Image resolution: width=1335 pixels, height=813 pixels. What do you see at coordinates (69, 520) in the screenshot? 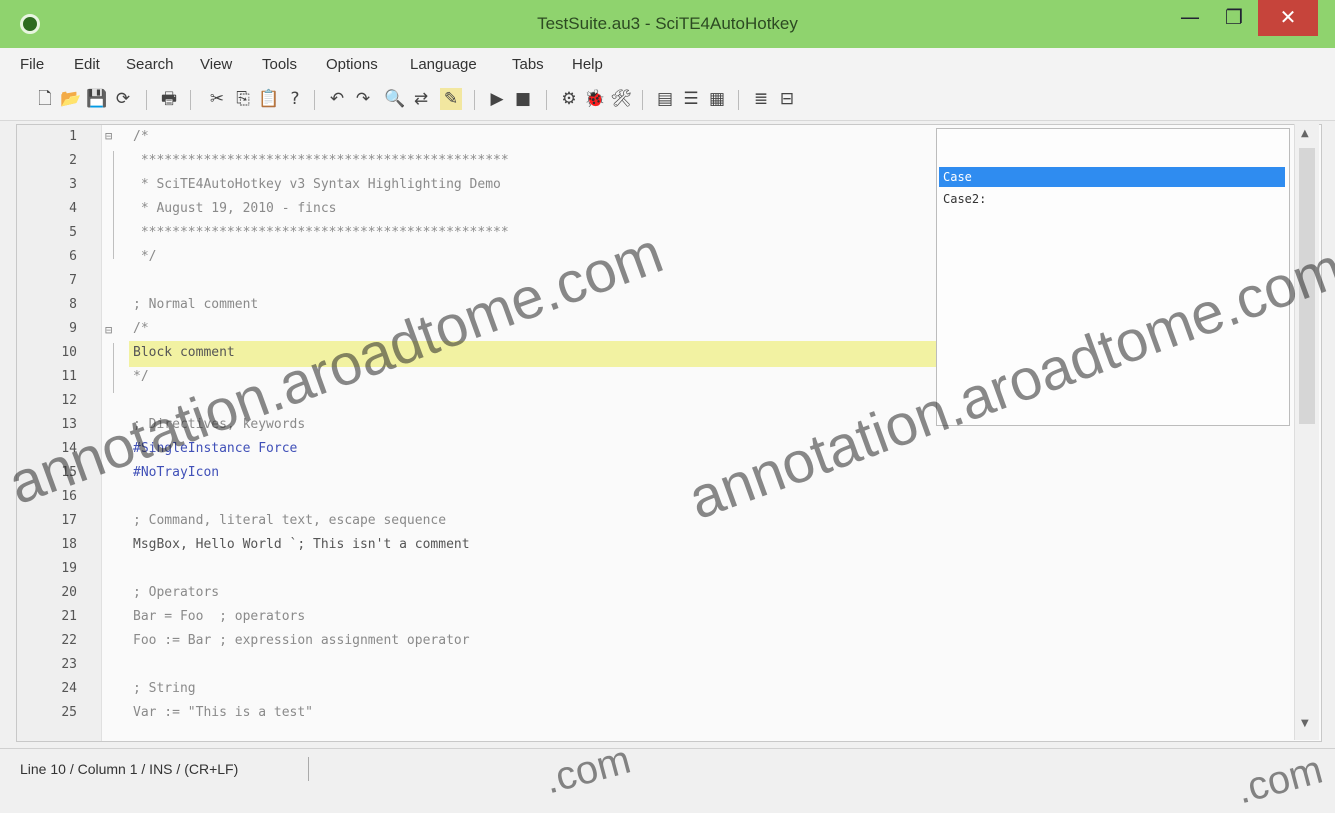
I see `line-number: 17` at bounding box center [69, 520].